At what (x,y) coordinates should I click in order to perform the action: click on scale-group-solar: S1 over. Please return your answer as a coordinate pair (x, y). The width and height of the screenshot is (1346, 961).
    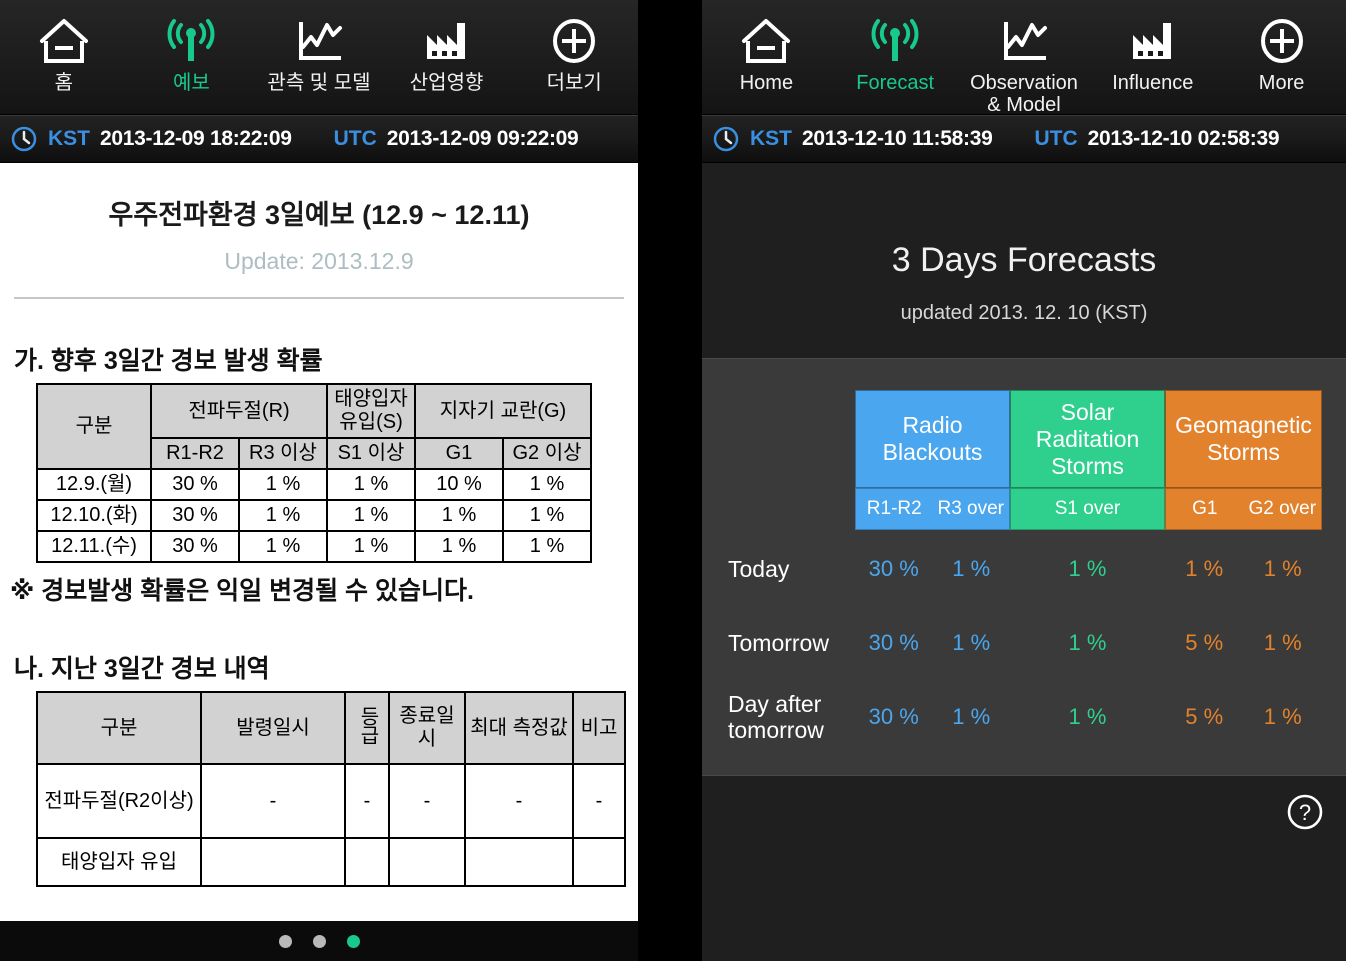
    Looking at the image, I should click on (1087, 509).